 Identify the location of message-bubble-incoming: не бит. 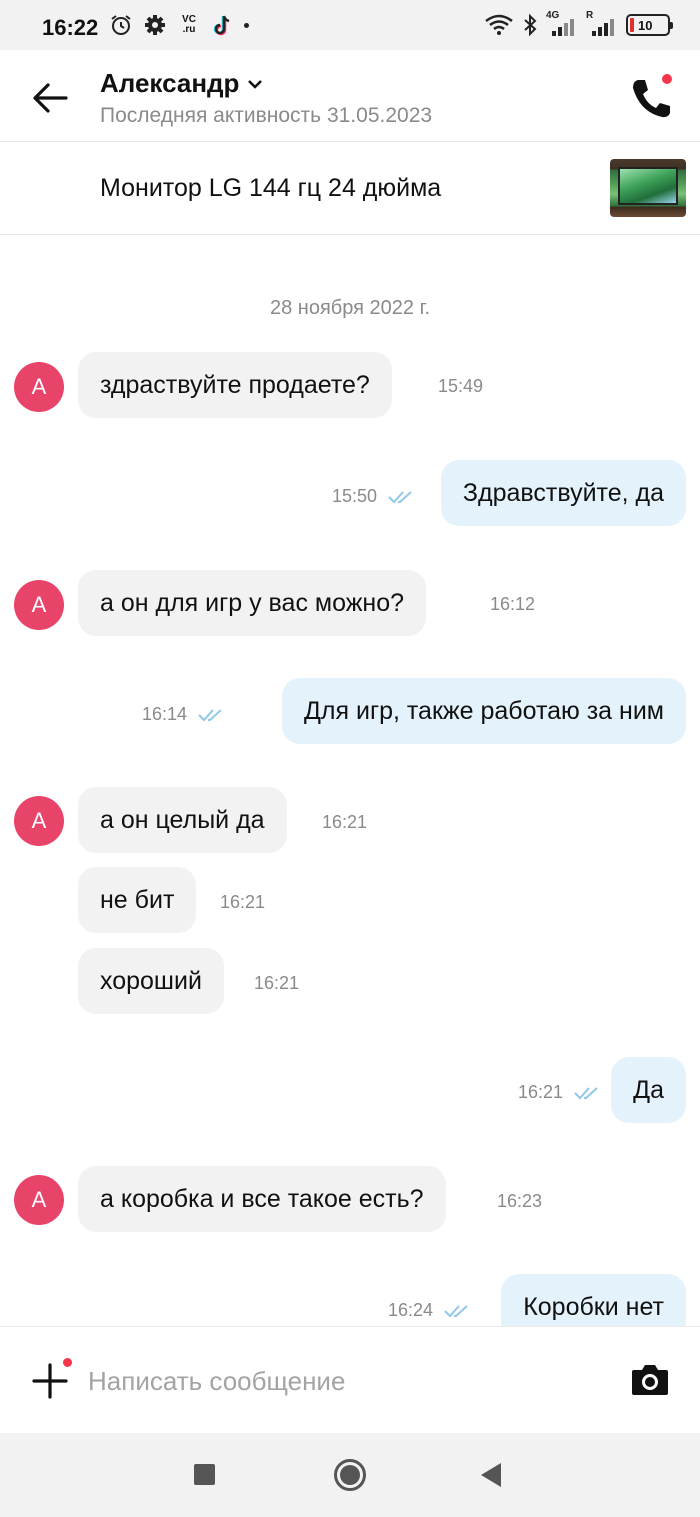
(137, 900).